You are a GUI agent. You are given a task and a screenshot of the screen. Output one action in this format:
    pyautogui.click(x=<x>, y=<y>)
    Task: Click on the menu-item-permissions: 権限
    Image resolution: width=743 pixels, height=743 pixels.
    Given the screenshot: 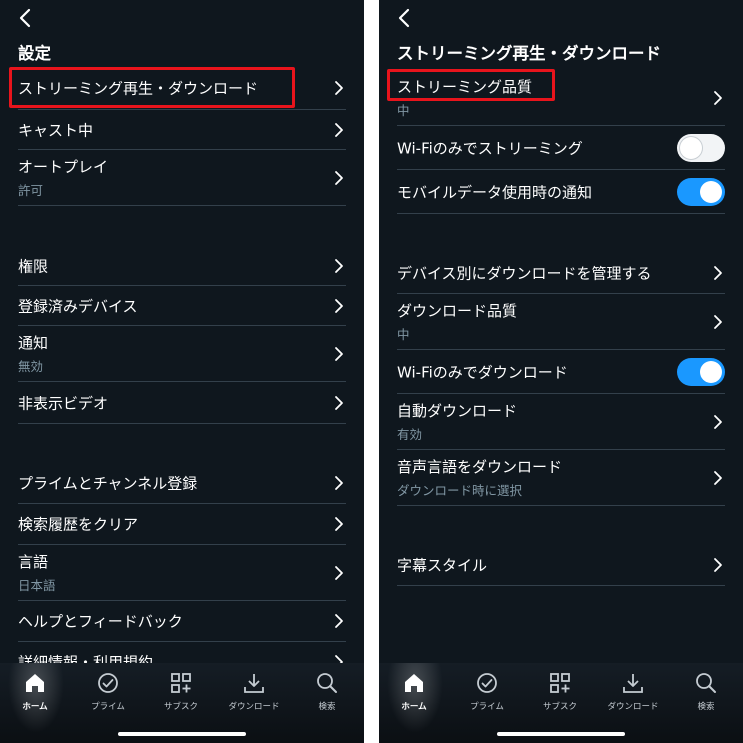 What is the action you would take?
    pyautogui.click(x=182, y=266)
    